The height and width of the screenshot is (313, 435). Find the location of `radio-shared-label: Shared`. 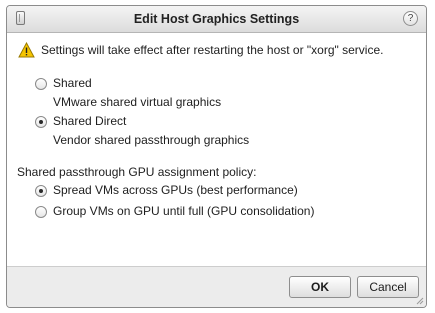

radio-shared-label: Shared is located at coordinates (72, 83).